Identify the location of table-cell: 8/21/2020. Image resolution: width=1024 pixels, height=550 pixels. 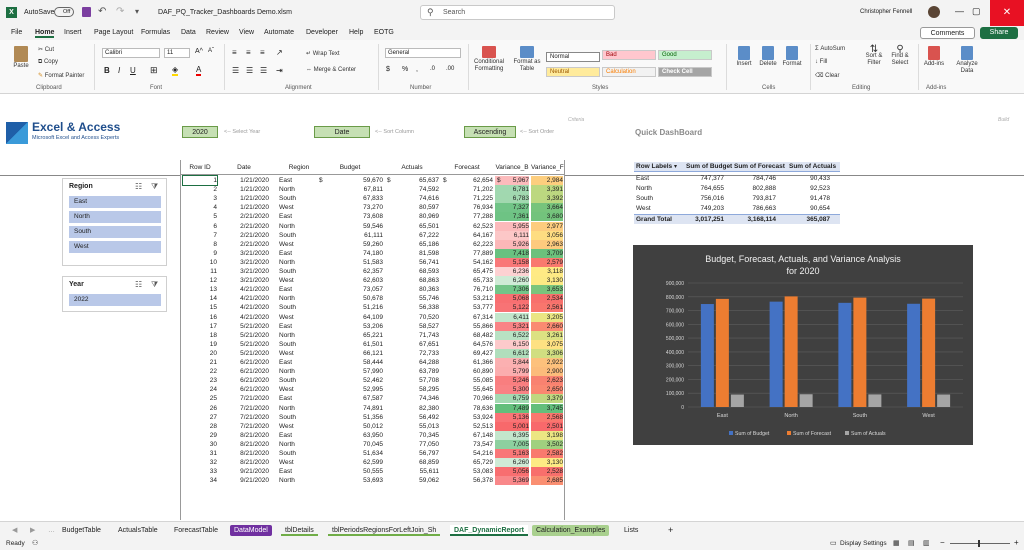
(244, 435).